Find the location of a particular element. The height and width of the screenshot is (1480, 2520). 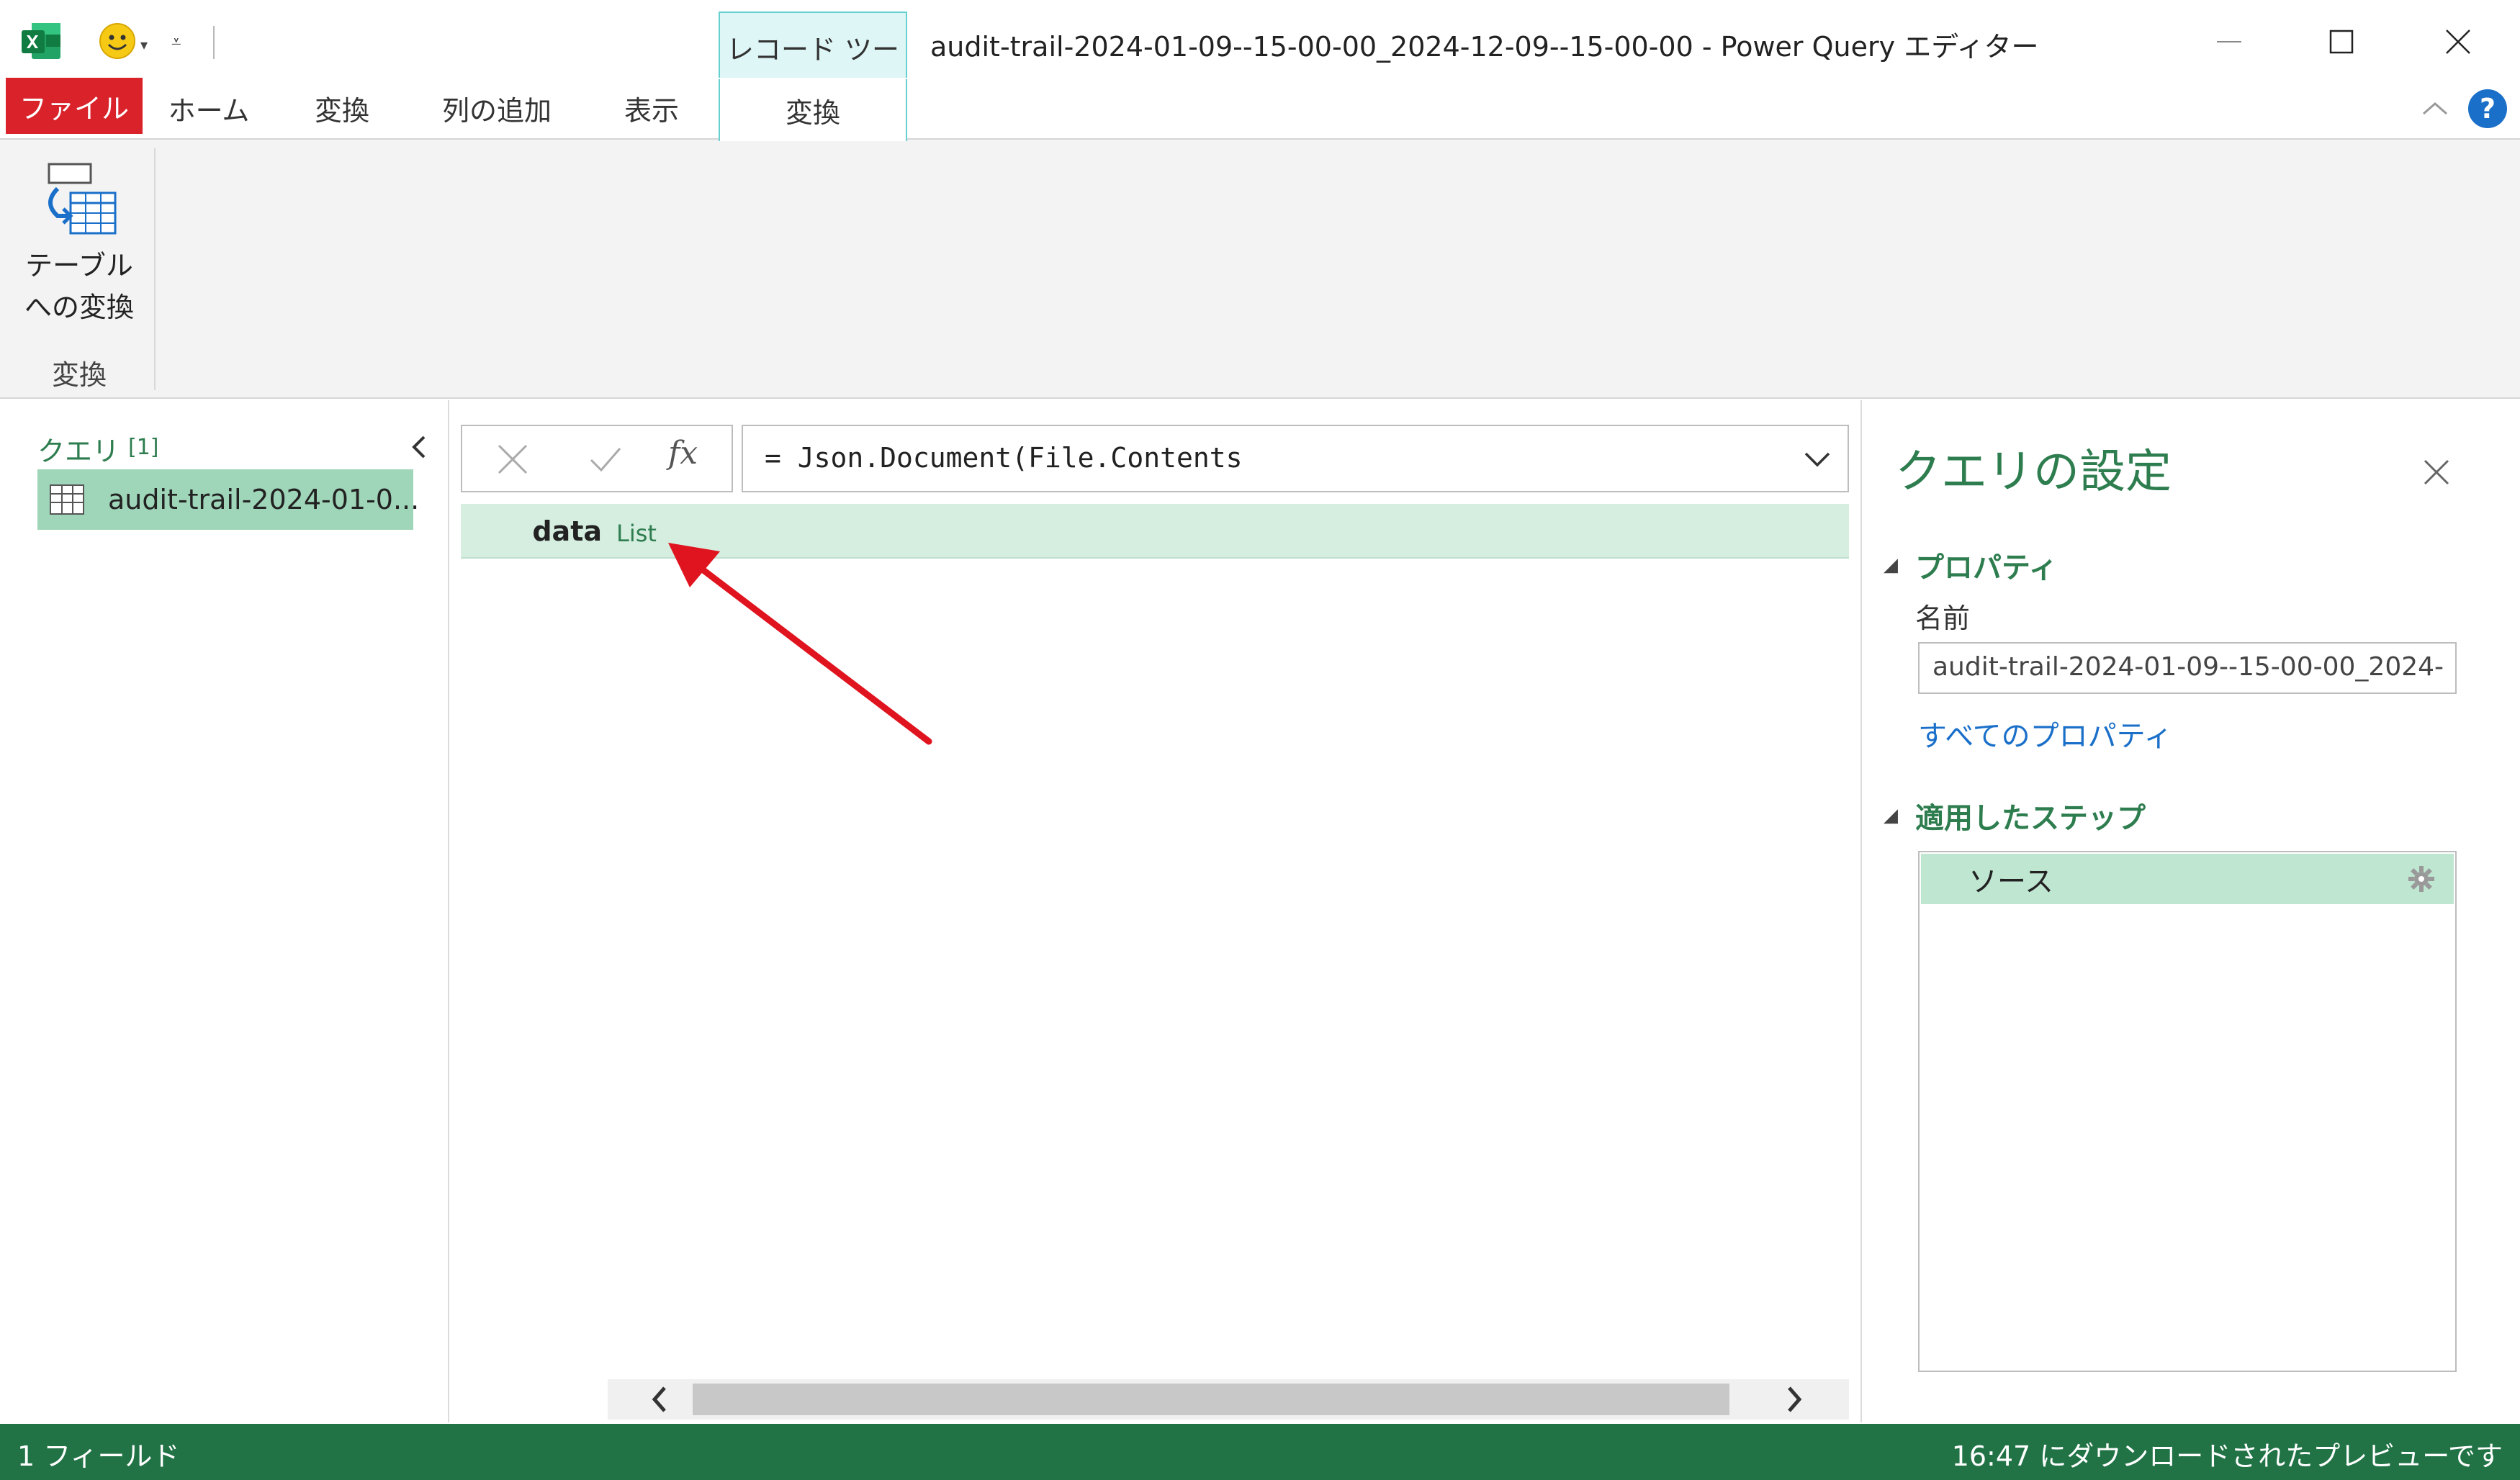

minimize-icon is located at coordinates (2229, 41).